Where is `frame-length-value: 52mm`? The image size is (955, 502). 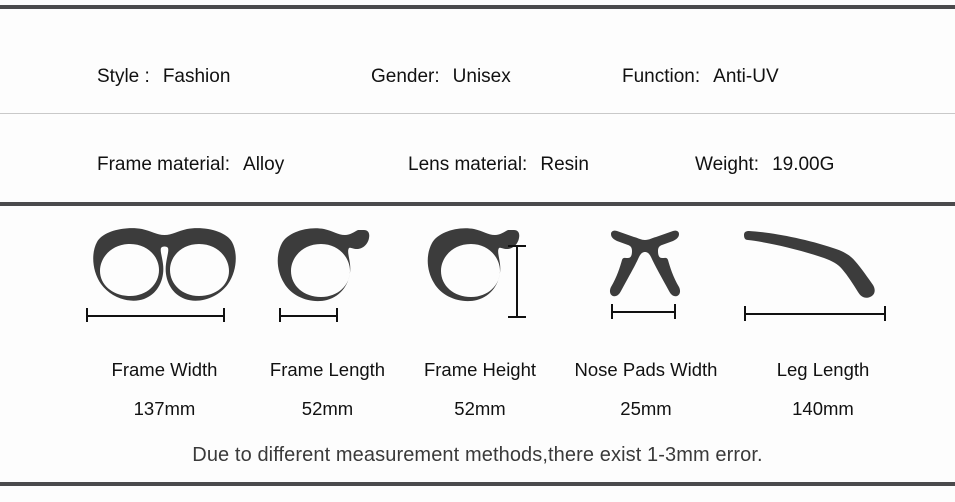
frame-length-value: 52mm is located at coordinates (327, 408).